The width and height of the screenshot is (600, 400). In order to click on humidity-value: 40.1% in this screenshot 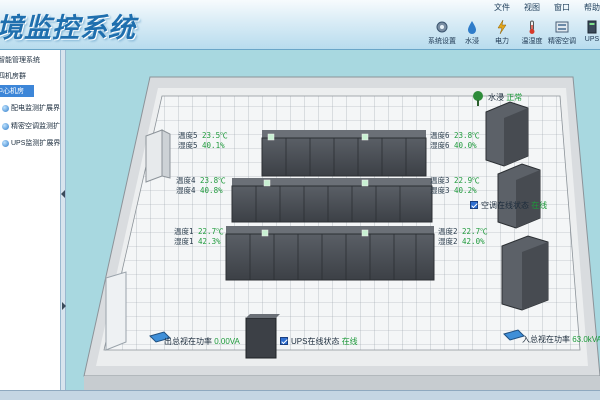, I will do `click(213, 145)`.